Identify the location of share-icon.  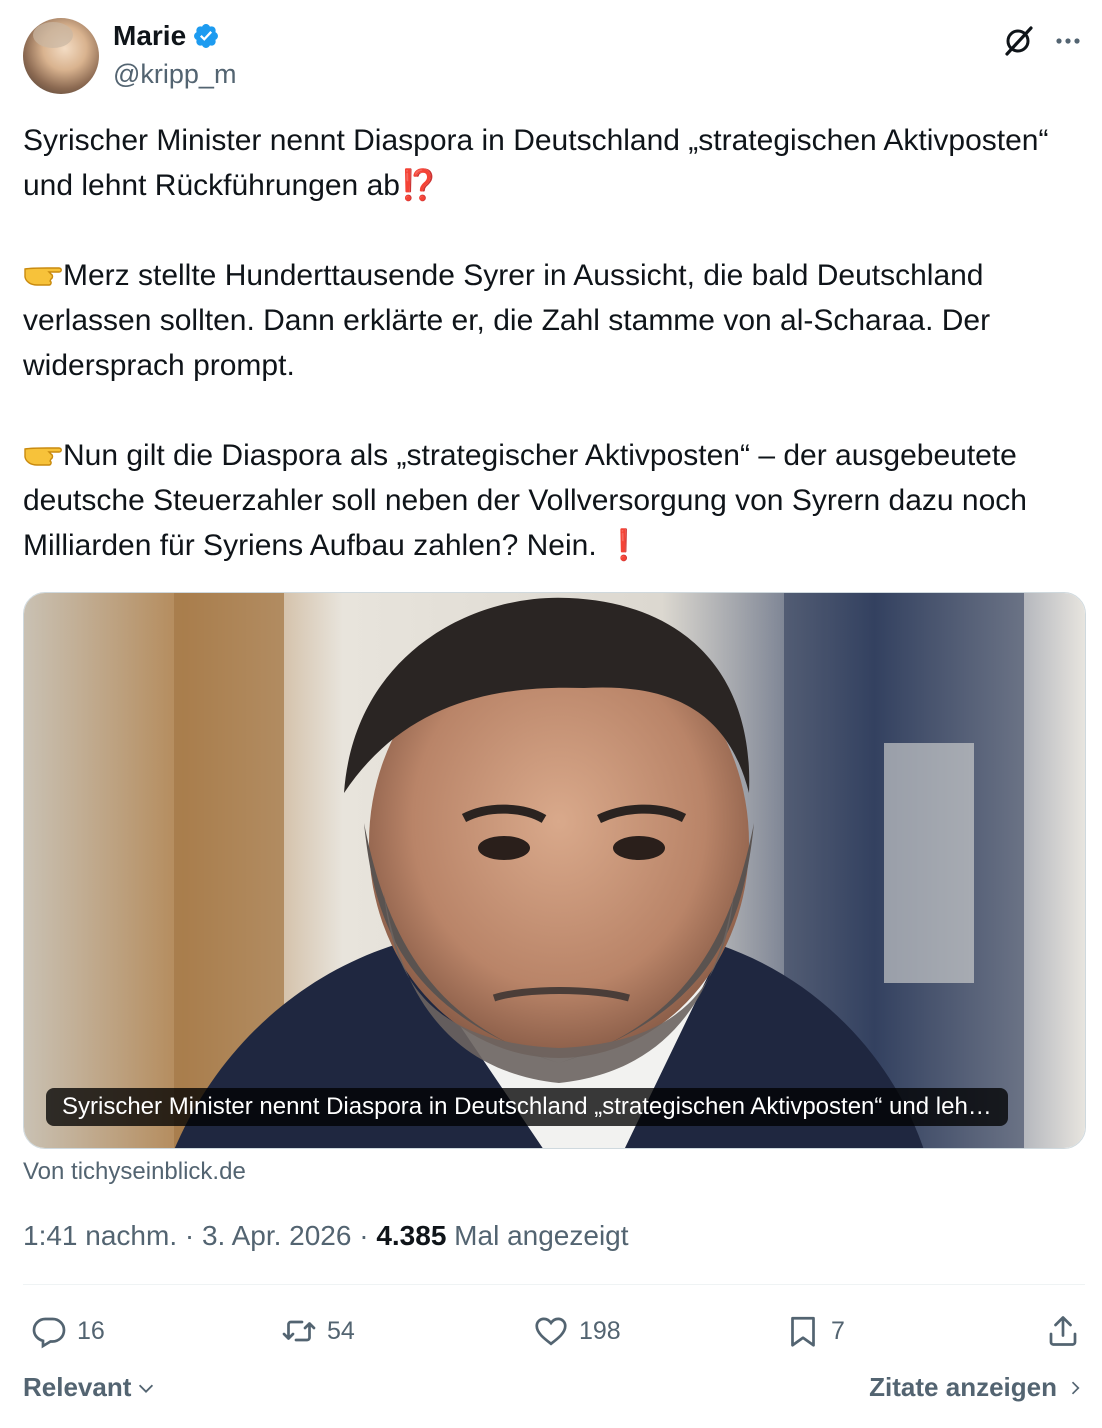
(1063, 1331).